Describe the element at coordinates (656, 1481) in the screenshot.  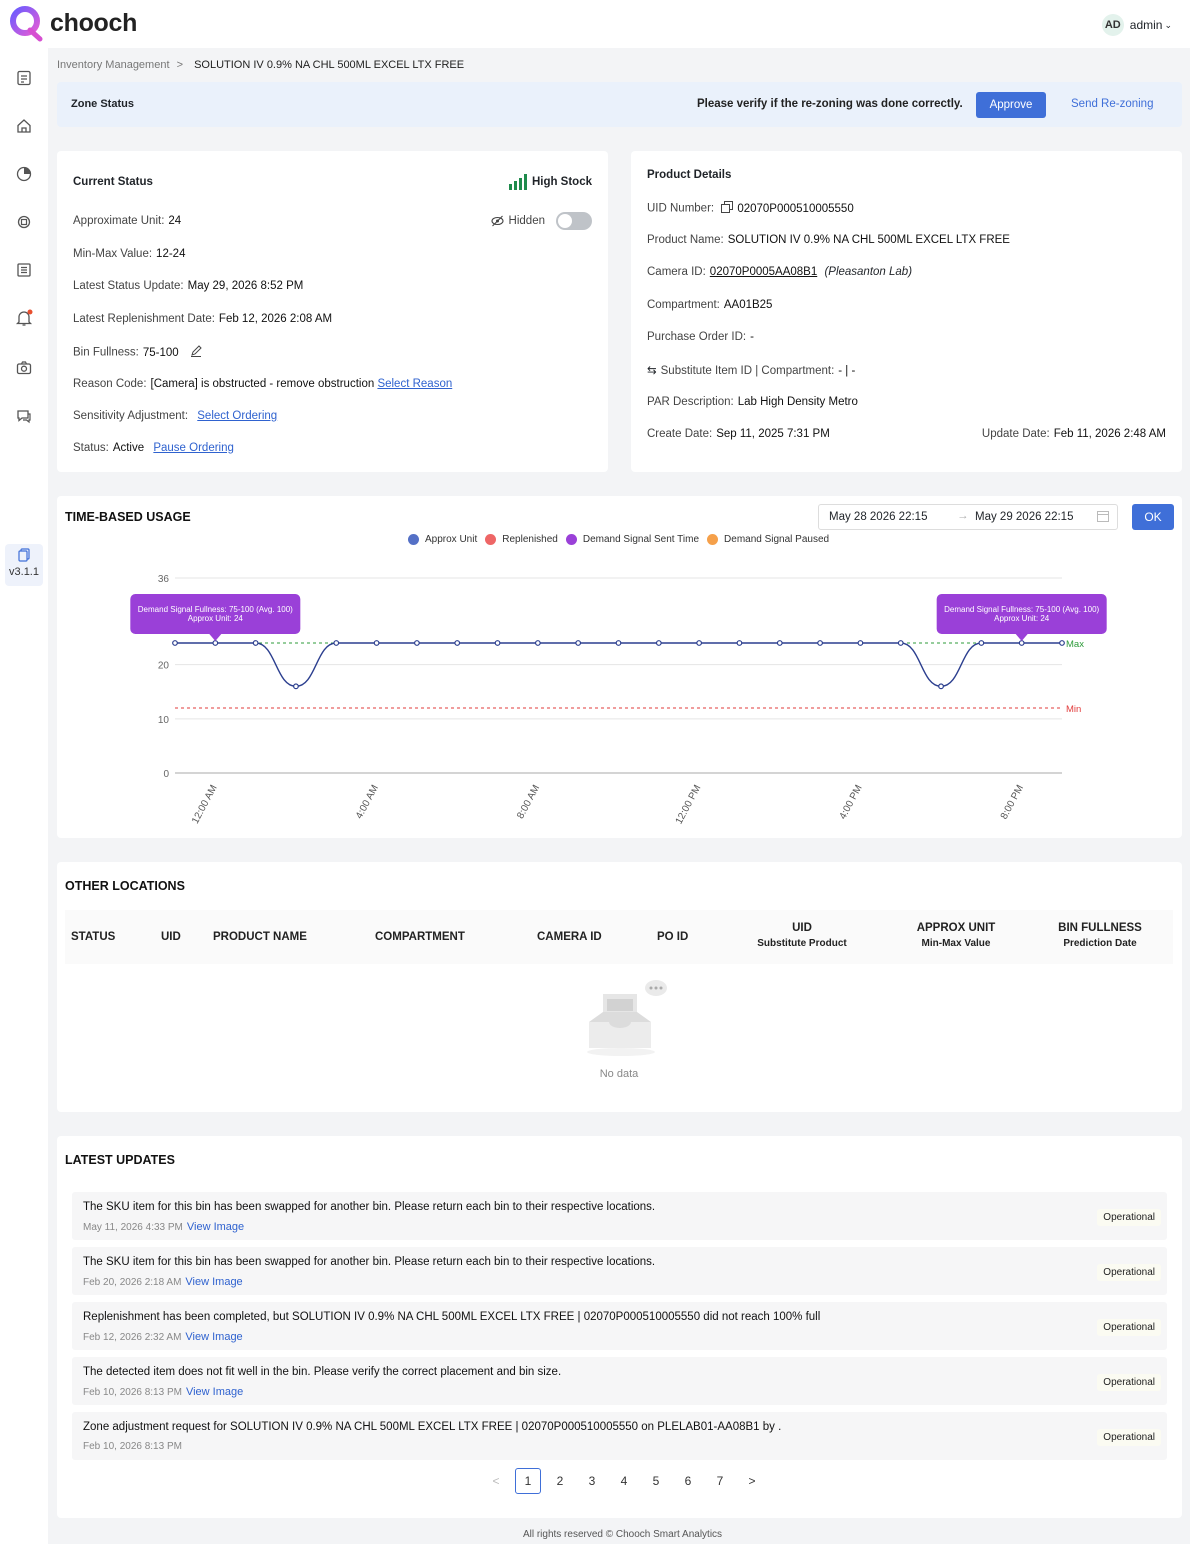
I see `page-5: 5` at that location.